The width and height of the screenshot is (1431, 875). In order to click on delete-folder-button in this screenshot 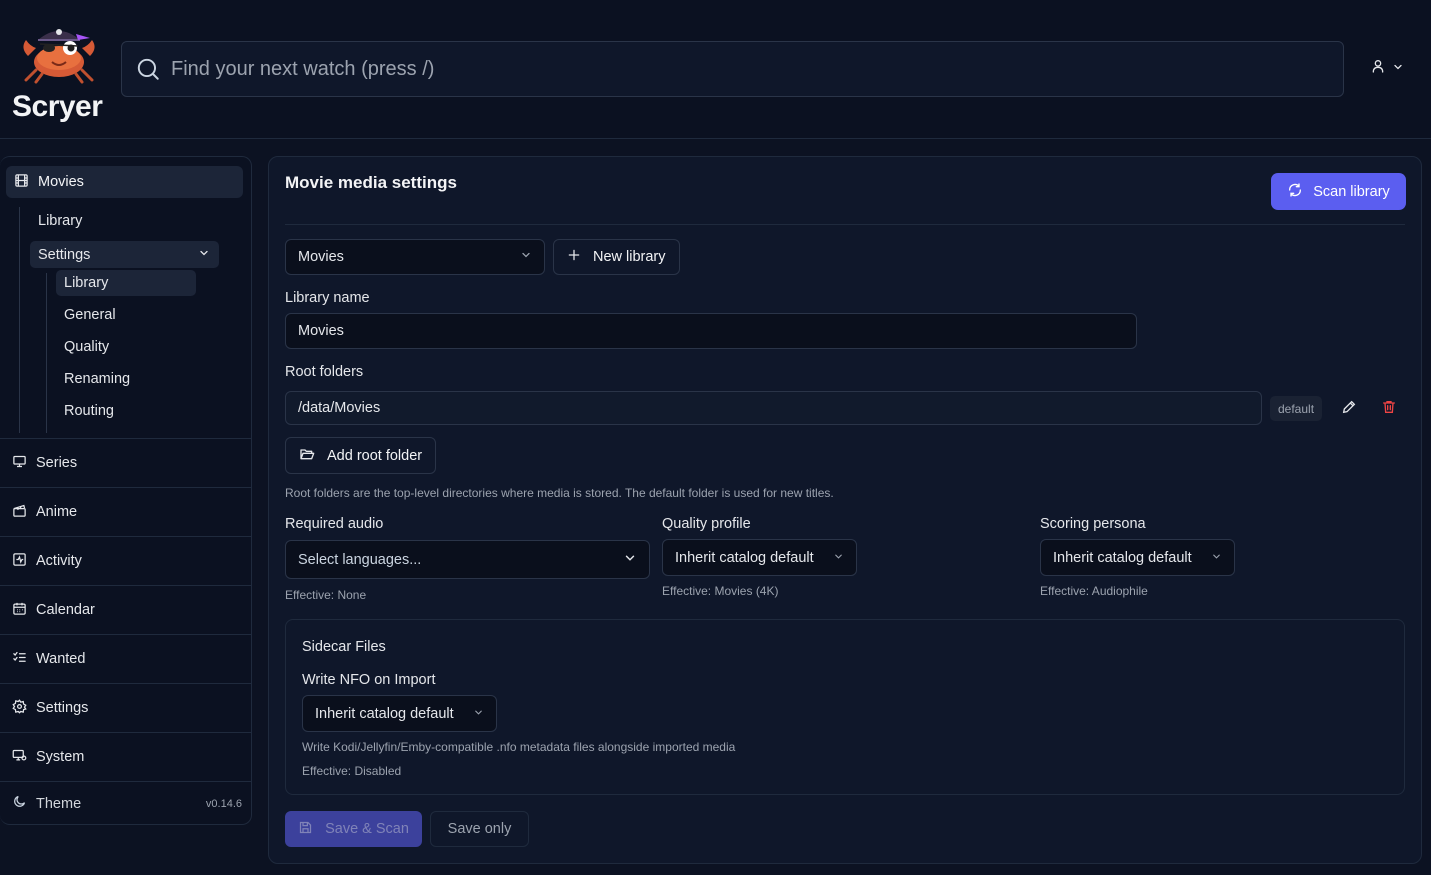, I will do `click(1389, 408)`.